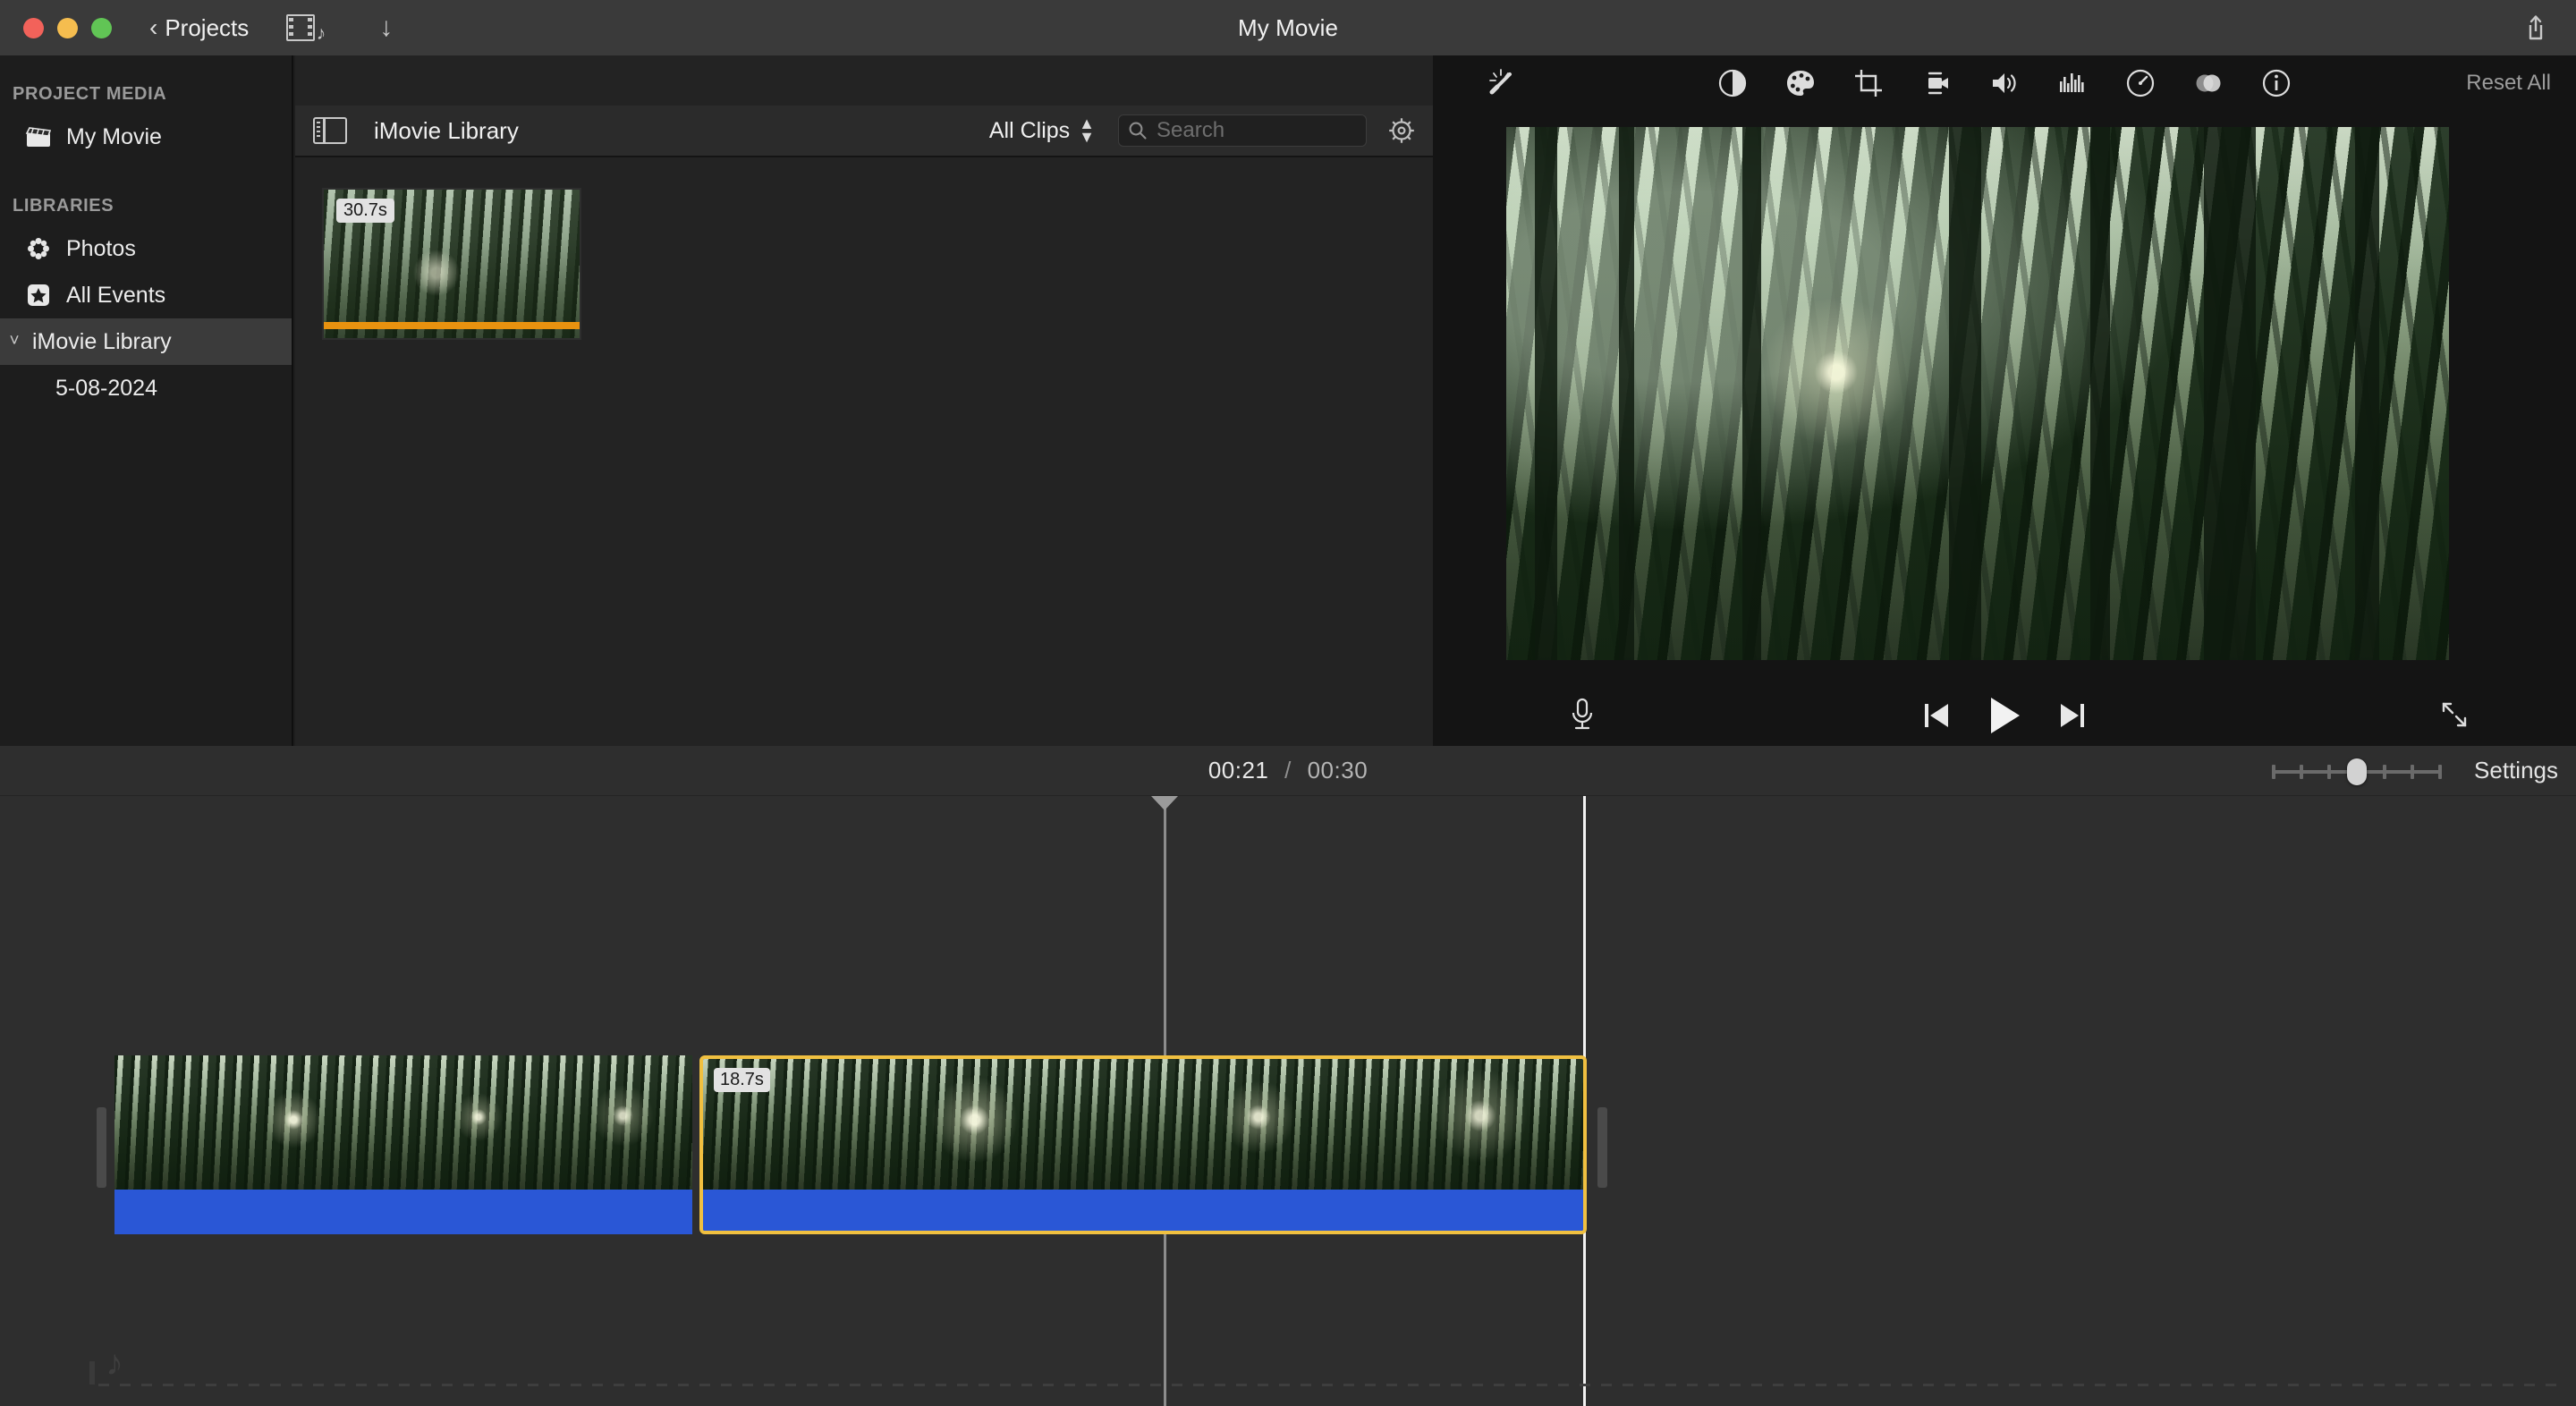 The image size is (2576, 1406). I want to click on adjustment-tool-buttons, so click(2004, 83).